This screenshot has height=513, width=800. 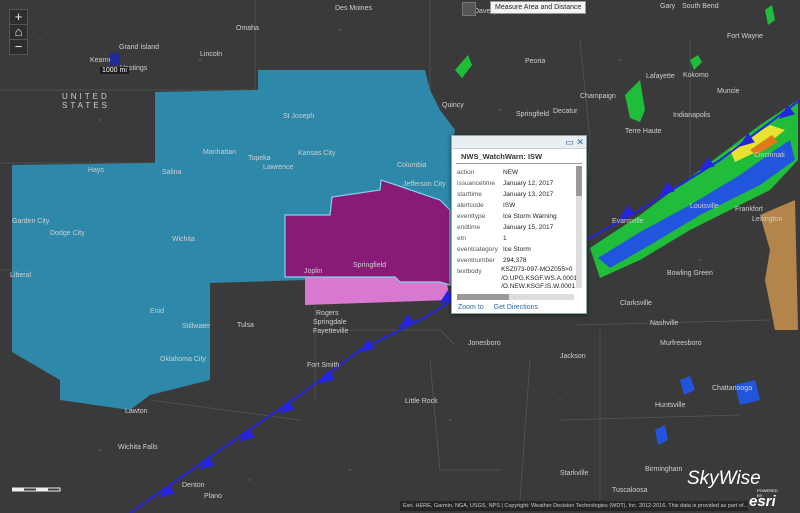 I want to click on city-label: Cincinnati, so click(x=769, y=155).